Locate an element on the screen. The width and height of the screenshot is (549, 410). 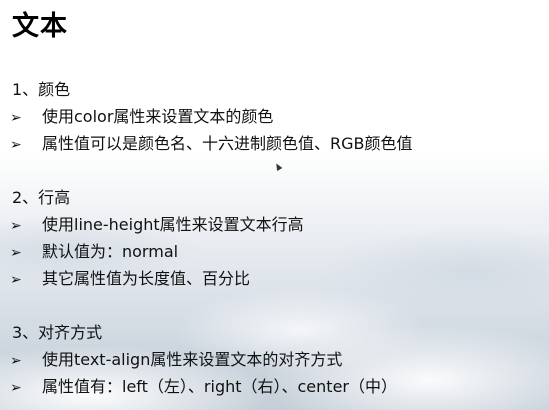
section-heading-color: 1、颜色 is located at coordinates (41, 89).